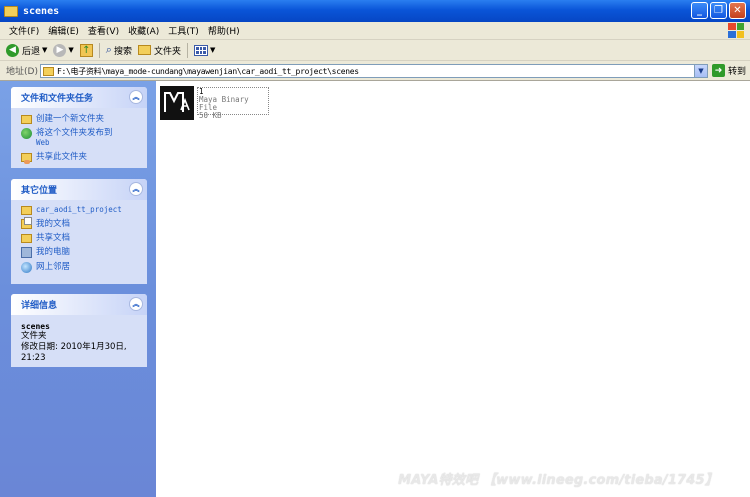  What do you see at coordinates (24, 30) in the screenshot?
I see `menu-file: 文件(F)` at bounding box center [24, 30].